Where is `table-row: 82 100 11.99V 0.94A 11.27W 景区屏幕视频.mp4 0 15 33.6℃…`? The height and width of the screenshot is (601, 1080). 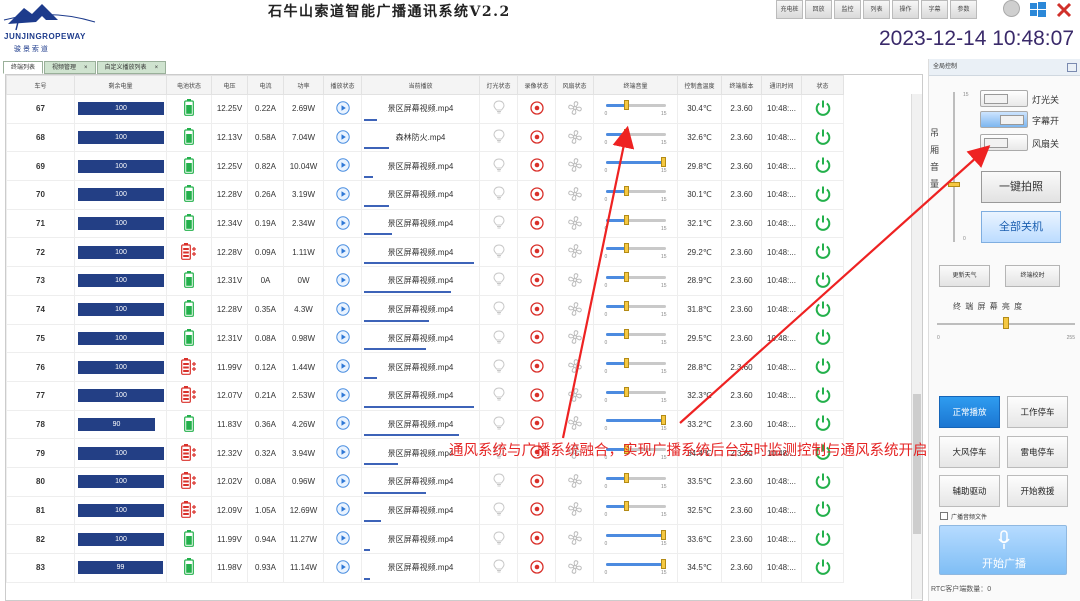 table-row: 82 100 11.99V 0.94A 11.27W 景区屏幕视频.mp4 0 15 33.6℃… is located at coordinates (425, 539).